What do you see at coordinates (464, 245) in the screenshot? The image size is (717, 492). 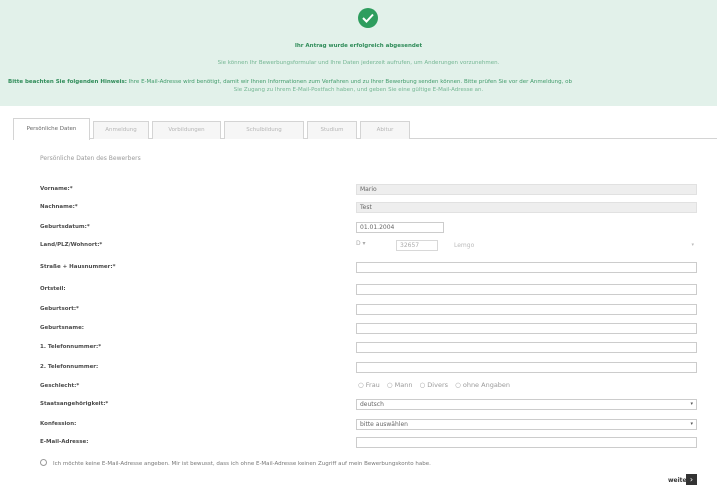 I see `city-value: Lemgo` at bounding box center [464, 245].